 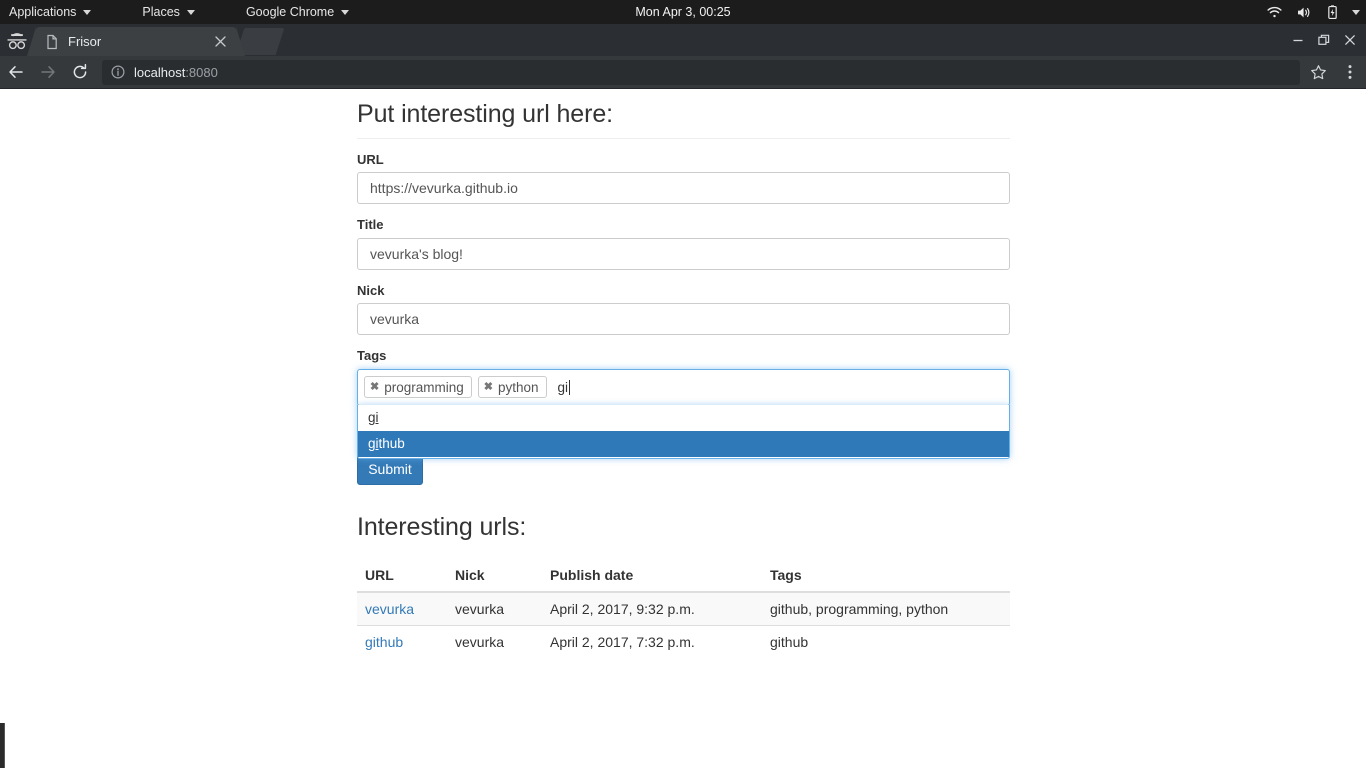 I want to click on back-arrow-icon, so click(x=16, y=72).